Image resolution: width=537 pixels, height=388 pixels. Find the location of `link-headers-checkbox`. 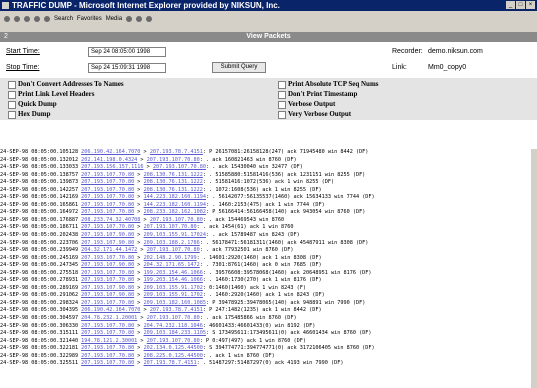

link-headers-checkbox is located at coordinates (12, 95).